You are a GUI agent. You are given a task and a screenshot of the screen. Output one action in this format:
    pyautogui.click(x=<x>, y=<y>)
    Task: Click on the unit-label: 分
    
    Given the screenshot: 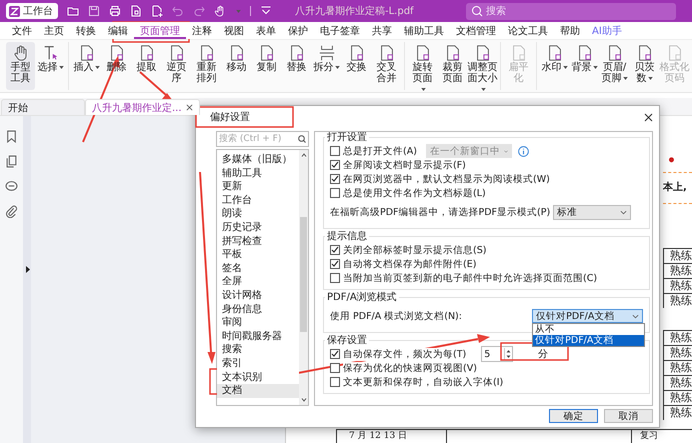 What is the action you would take?
    pyautogui.click(x=543, y=354)
    